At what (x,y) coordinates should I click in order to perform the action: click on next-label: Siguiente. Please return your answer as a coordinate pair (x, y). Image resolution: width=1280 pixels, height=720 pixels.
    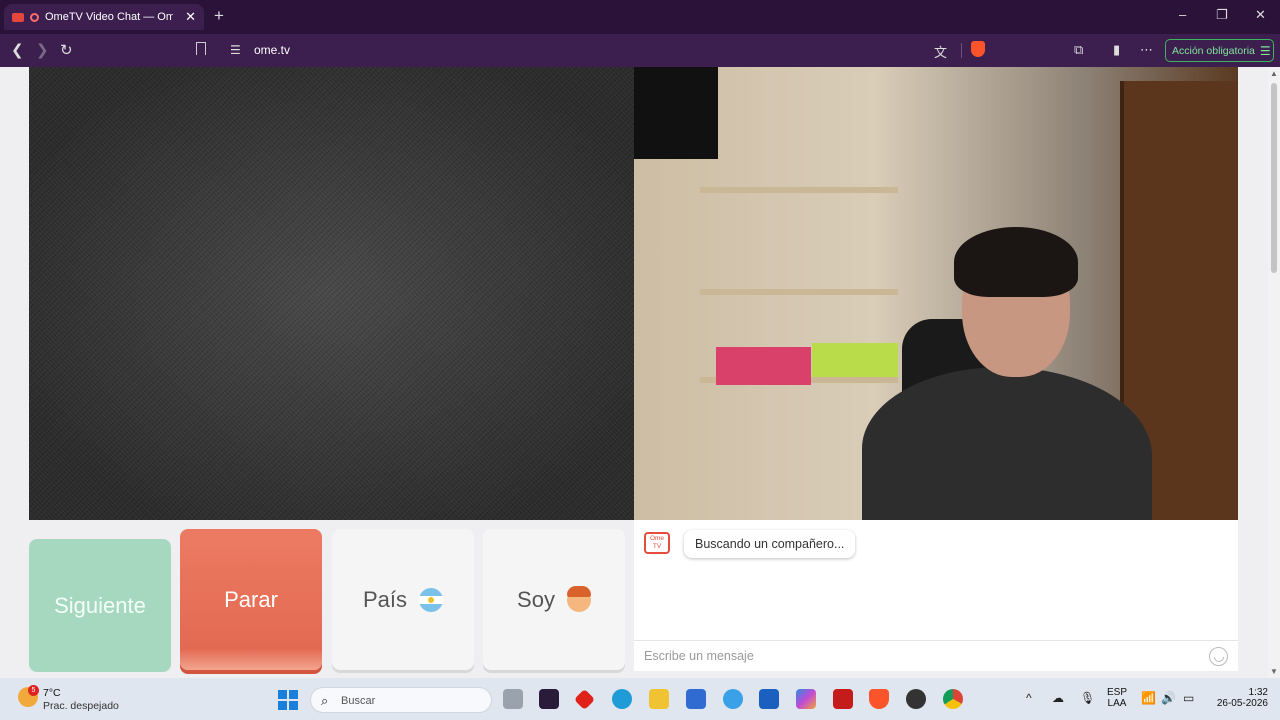
    Looking at the image, I should click on (100, 605).